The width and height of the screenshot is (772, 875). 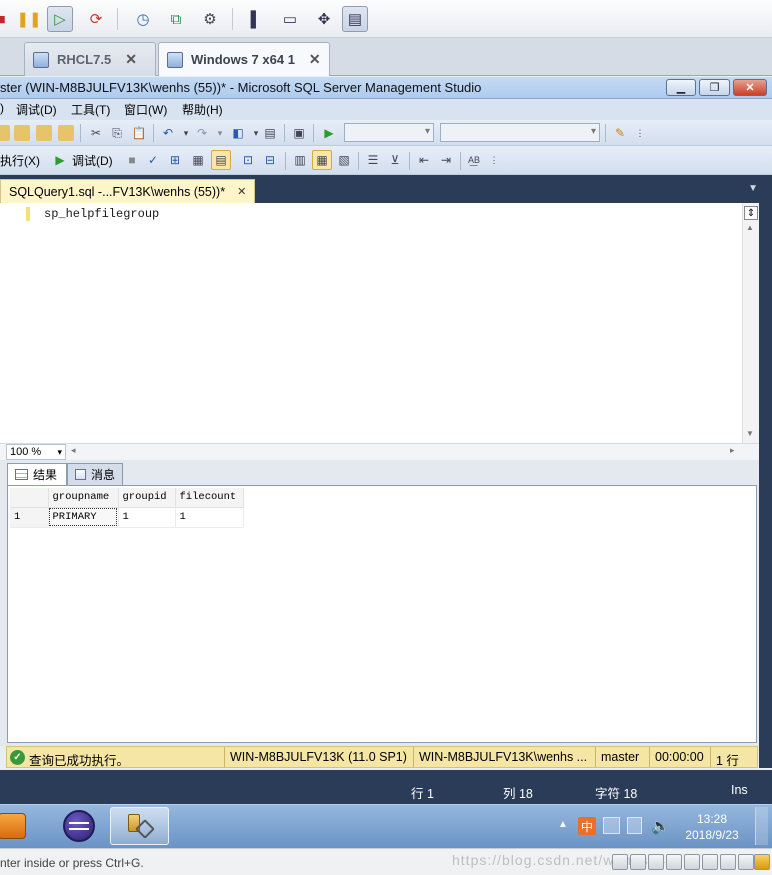 I want to click on revert-snapshot-icon: ⧉, so click(x=176, y=19).